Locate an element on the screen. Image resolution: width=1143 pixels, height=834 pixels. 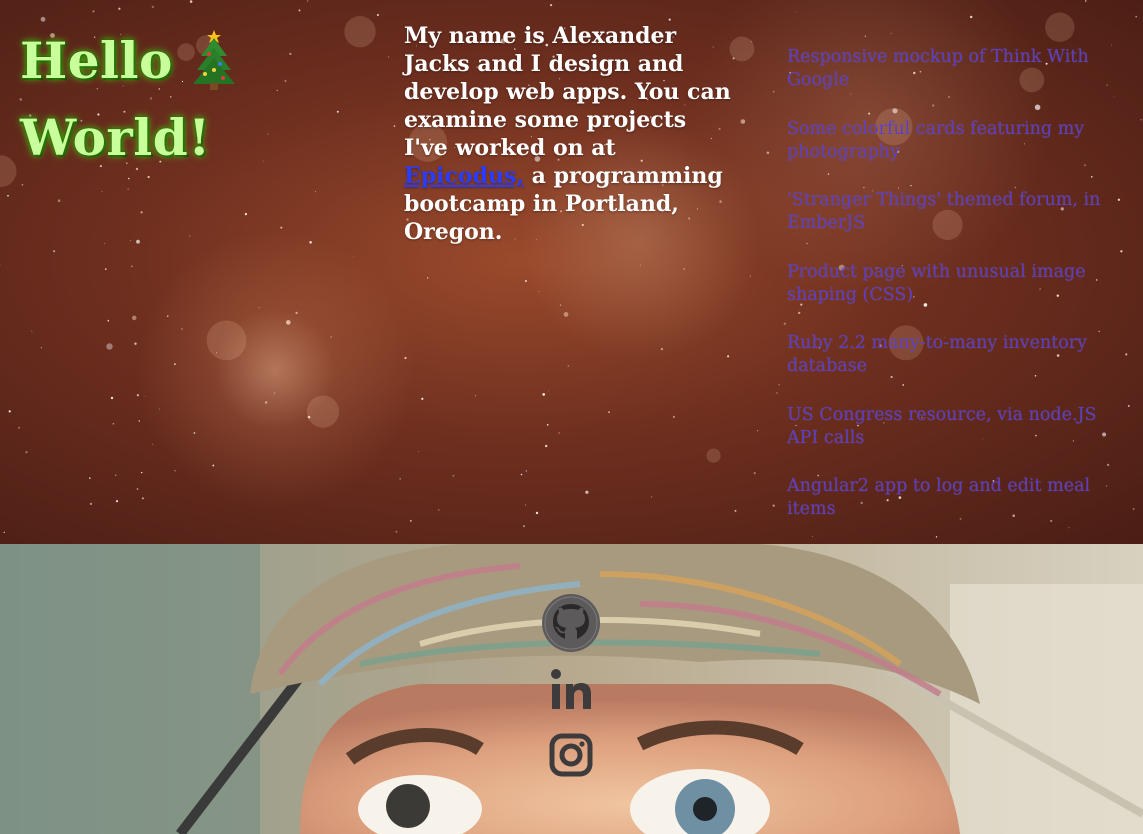
epicodus-link: Epicodus, is located at coordinates (464, 176).